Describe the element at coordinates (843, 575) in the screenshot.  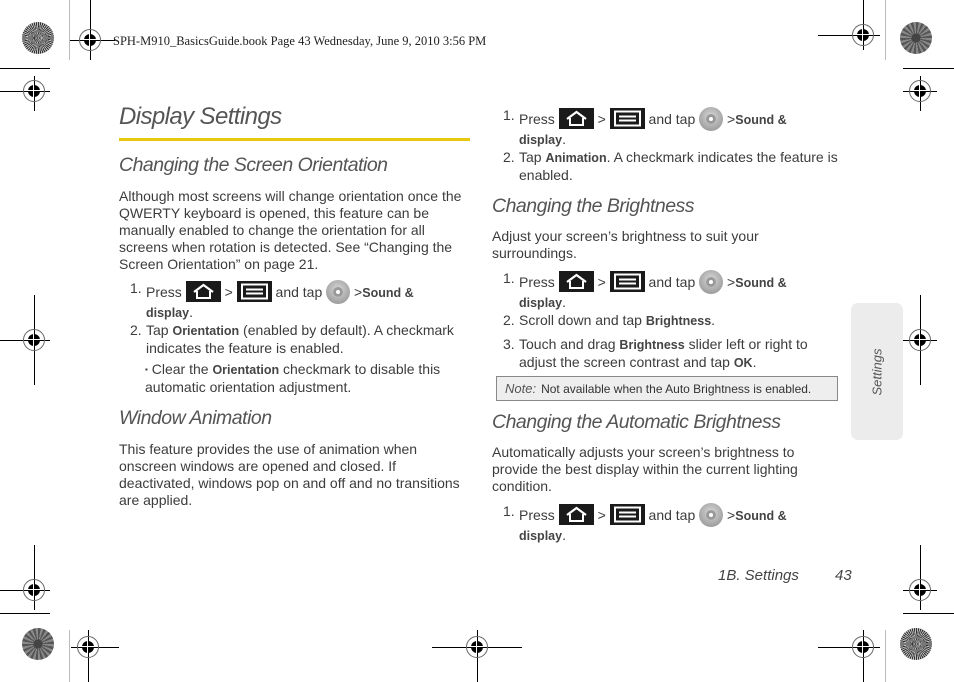
I see `footer-page-number: 43` at that location.